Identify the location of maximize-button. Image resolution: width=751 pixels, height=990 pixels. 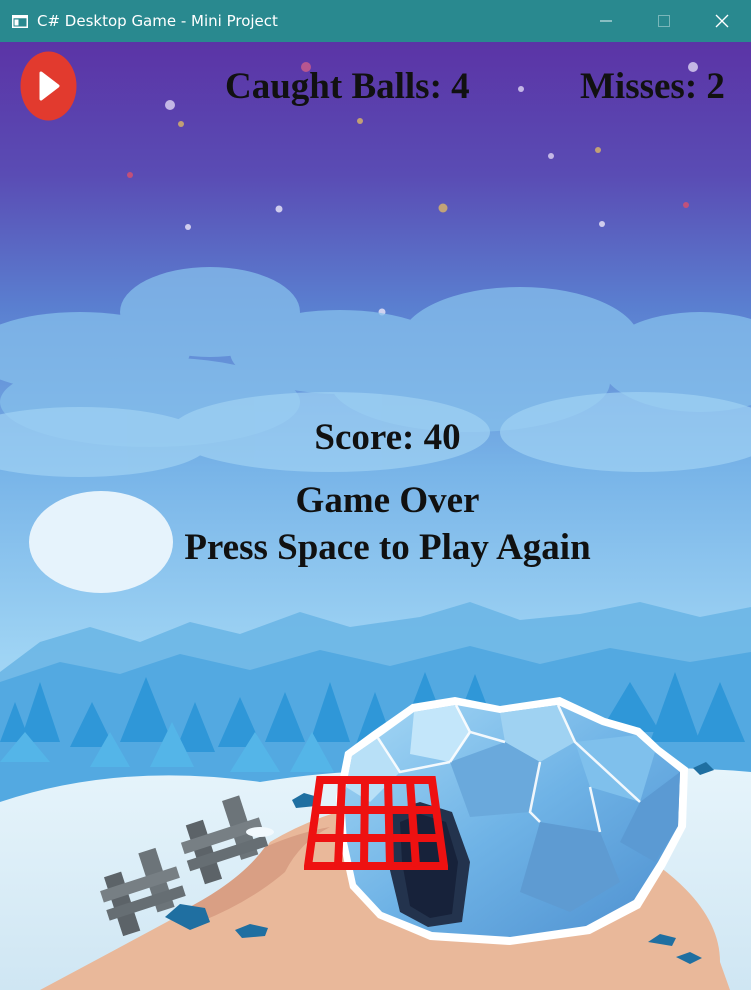
(664, 21).